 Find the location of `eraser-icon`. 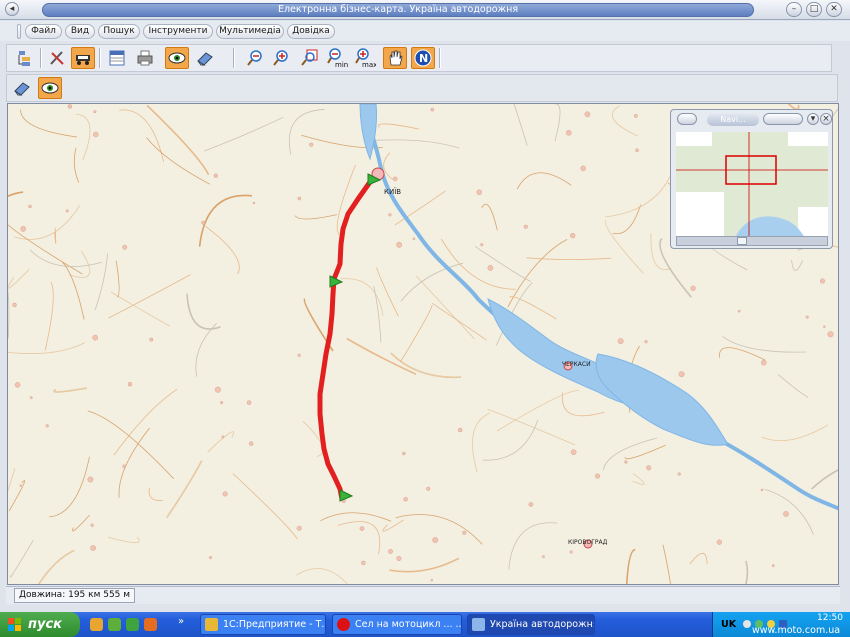

eraser-icon is located at coordinates (22, 89).